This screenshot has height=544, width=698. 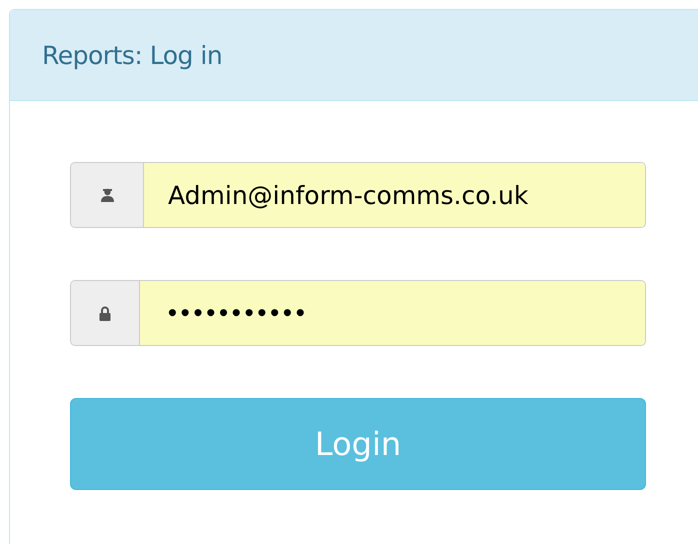 What do you see at coordinates (107, 195) in the screenshot?
I see `user-icon` at bounding box center [107, 195].